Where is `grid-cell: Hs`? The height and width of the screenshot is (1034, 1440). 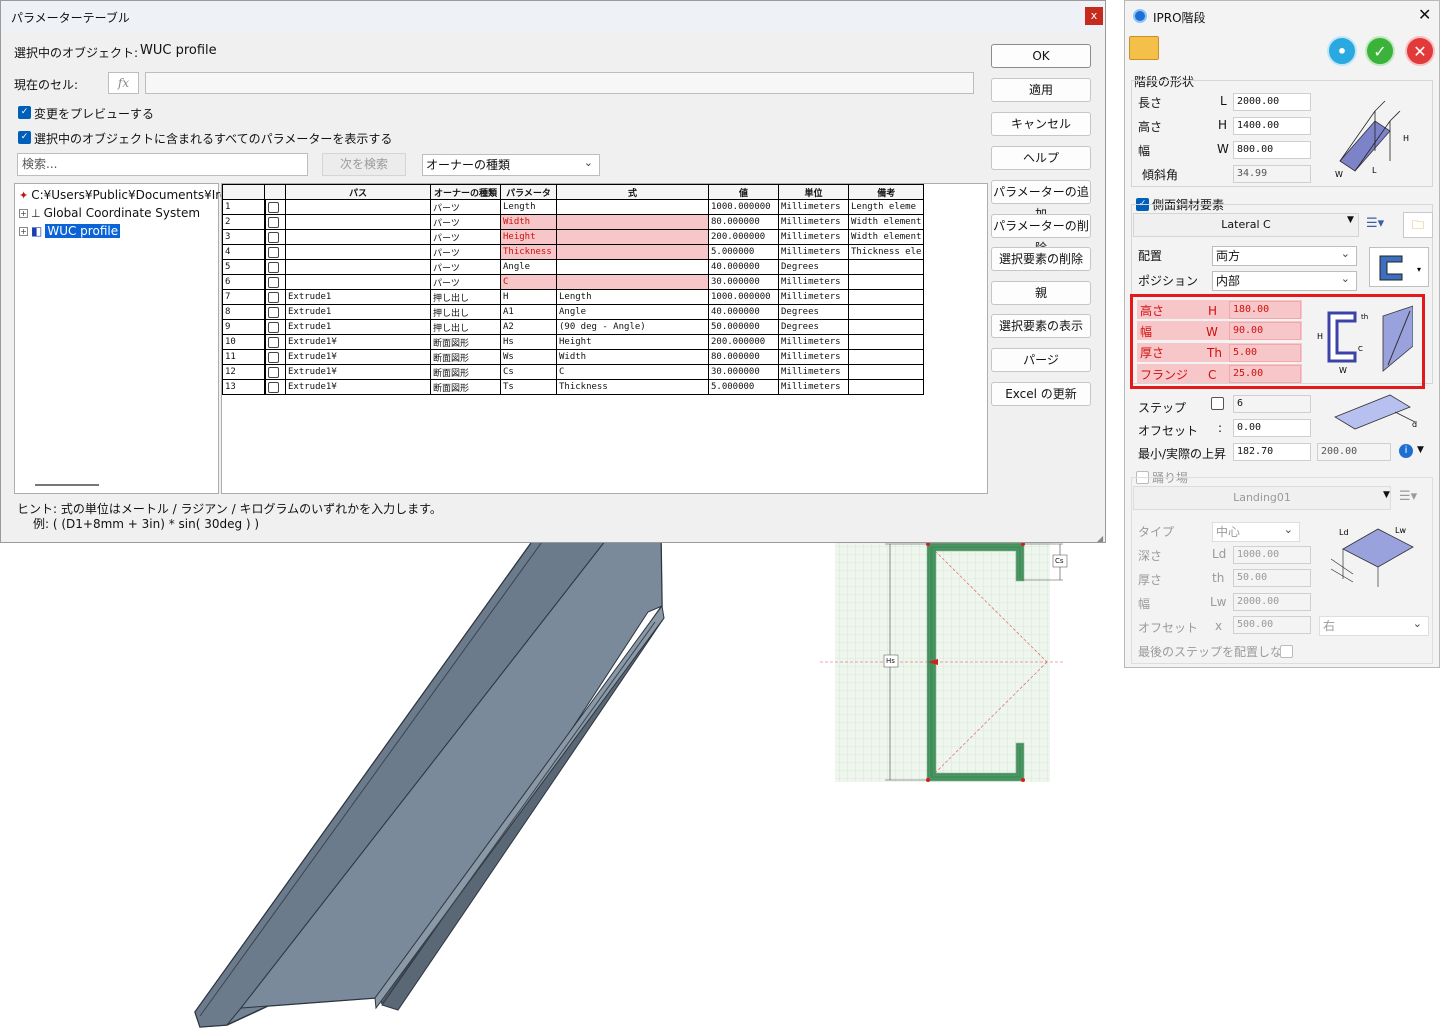 grid-cell: Hs is located at coordinates (528, 342).